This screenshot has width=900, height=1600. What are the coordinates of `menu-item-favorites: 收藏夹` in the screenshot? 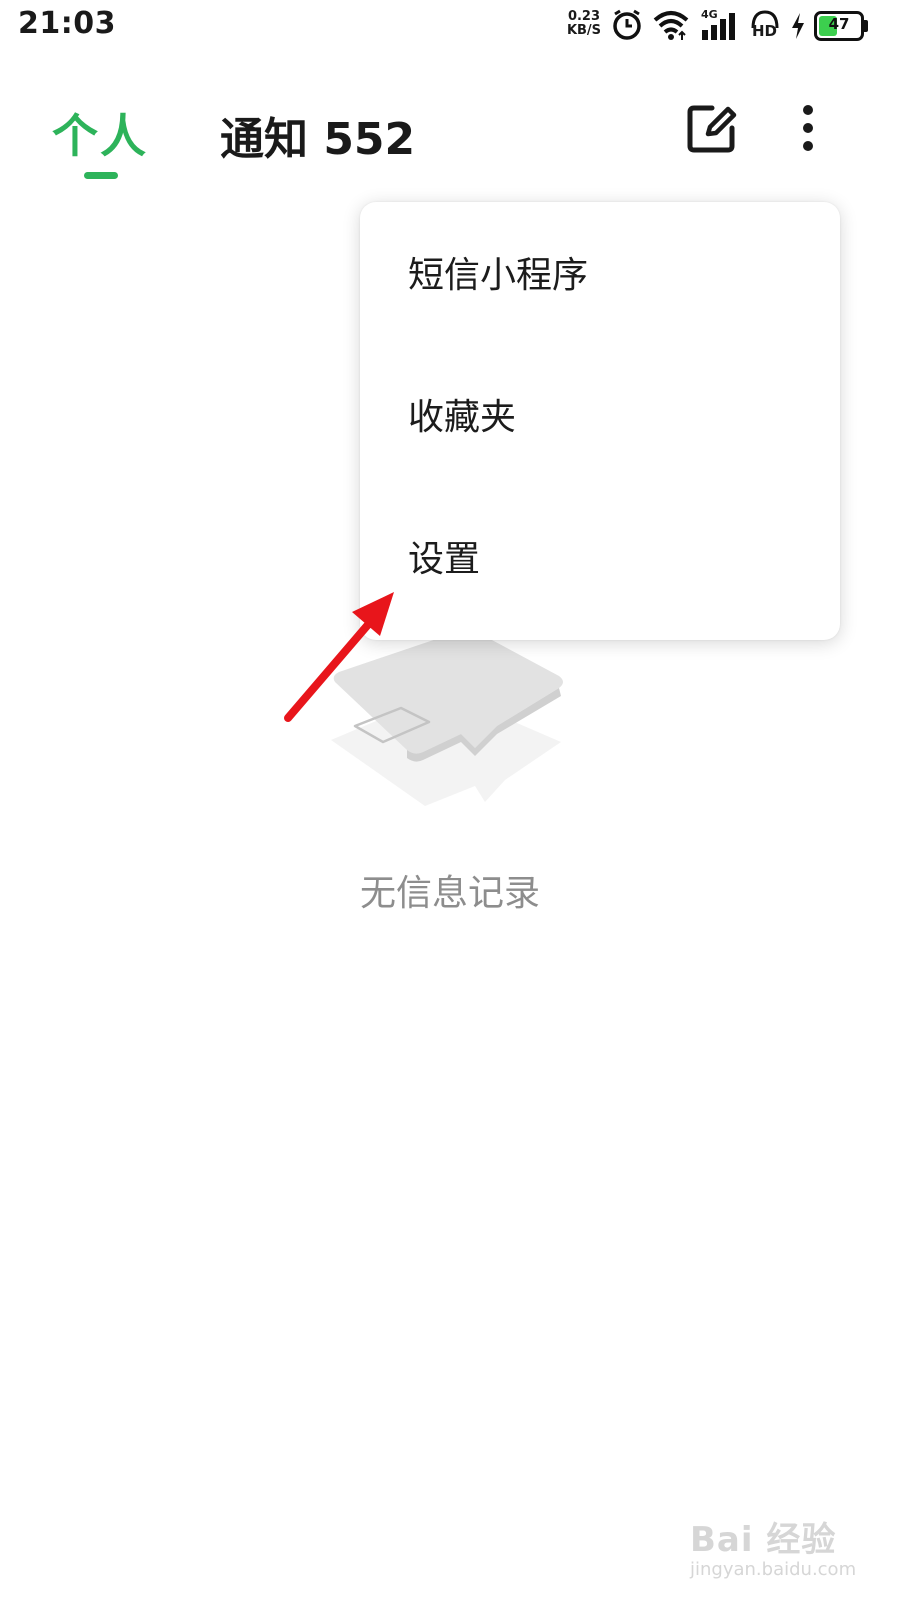 It's located at (600, 414).